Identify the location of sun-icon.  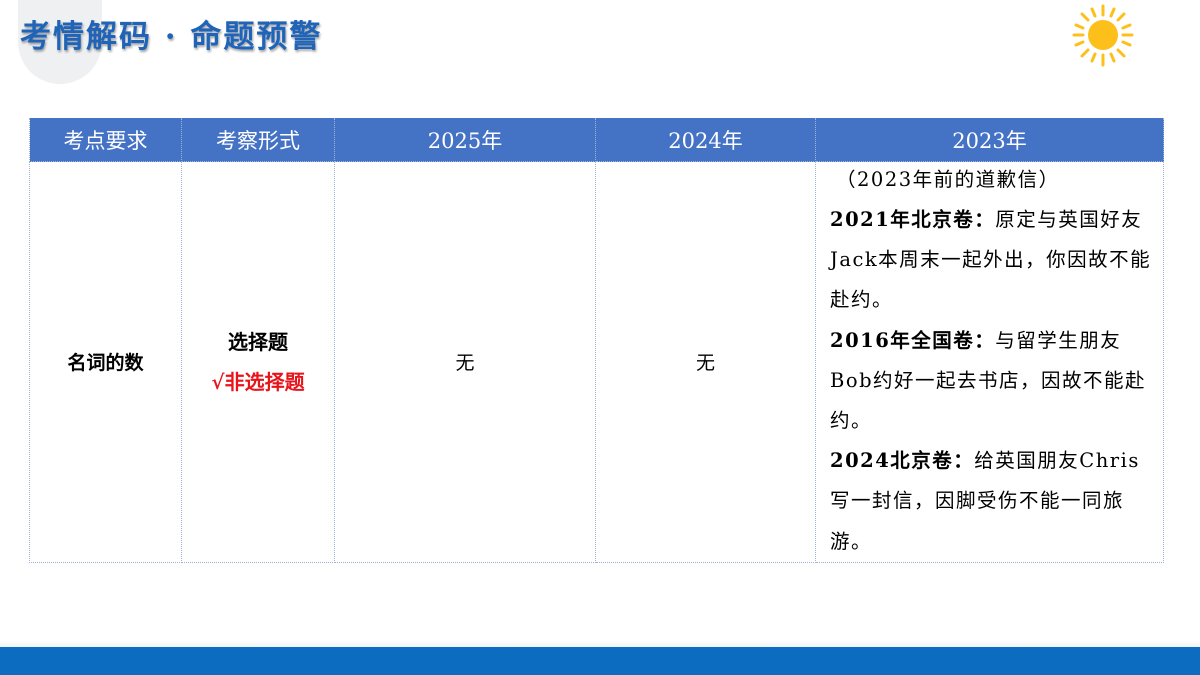
(1103, 35).